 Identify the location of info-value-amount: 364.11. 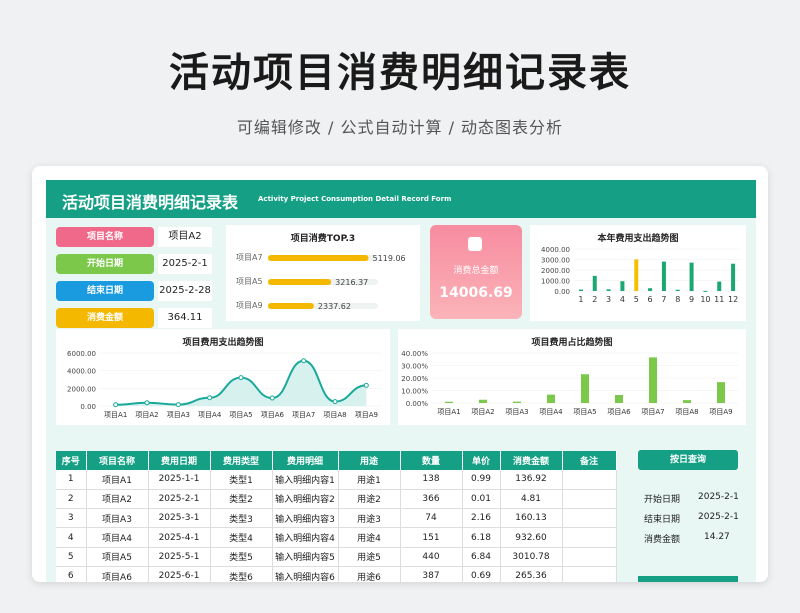
(185, 318).